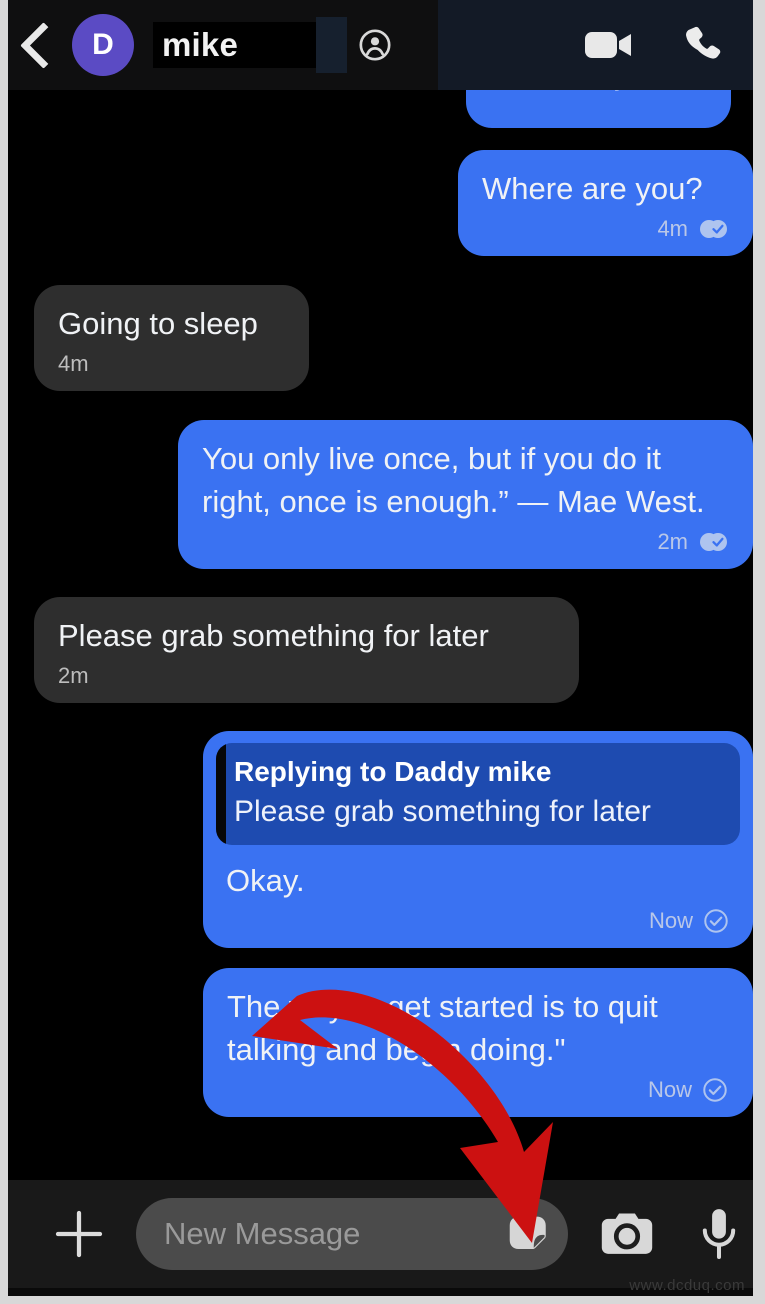 The height and width of the screenshot is (1304, 765). I want to click on reply-quote-accent-bar, so click(221, 794).